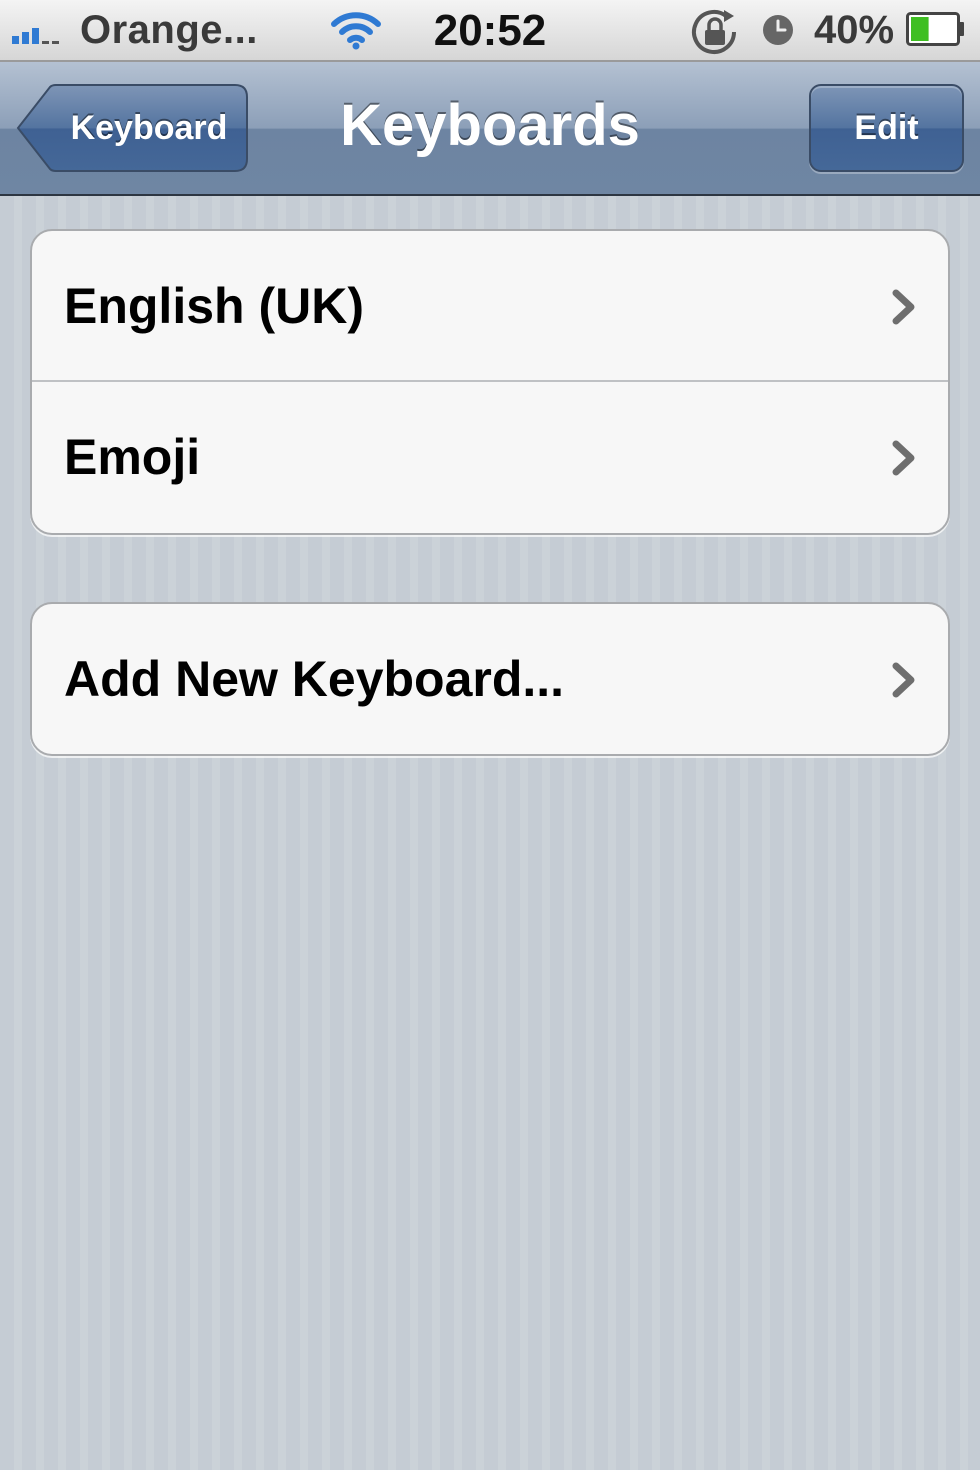  Describe the element at coordinates (886, 128) in the screenshot. I see `edit-button: Edit` at that location.